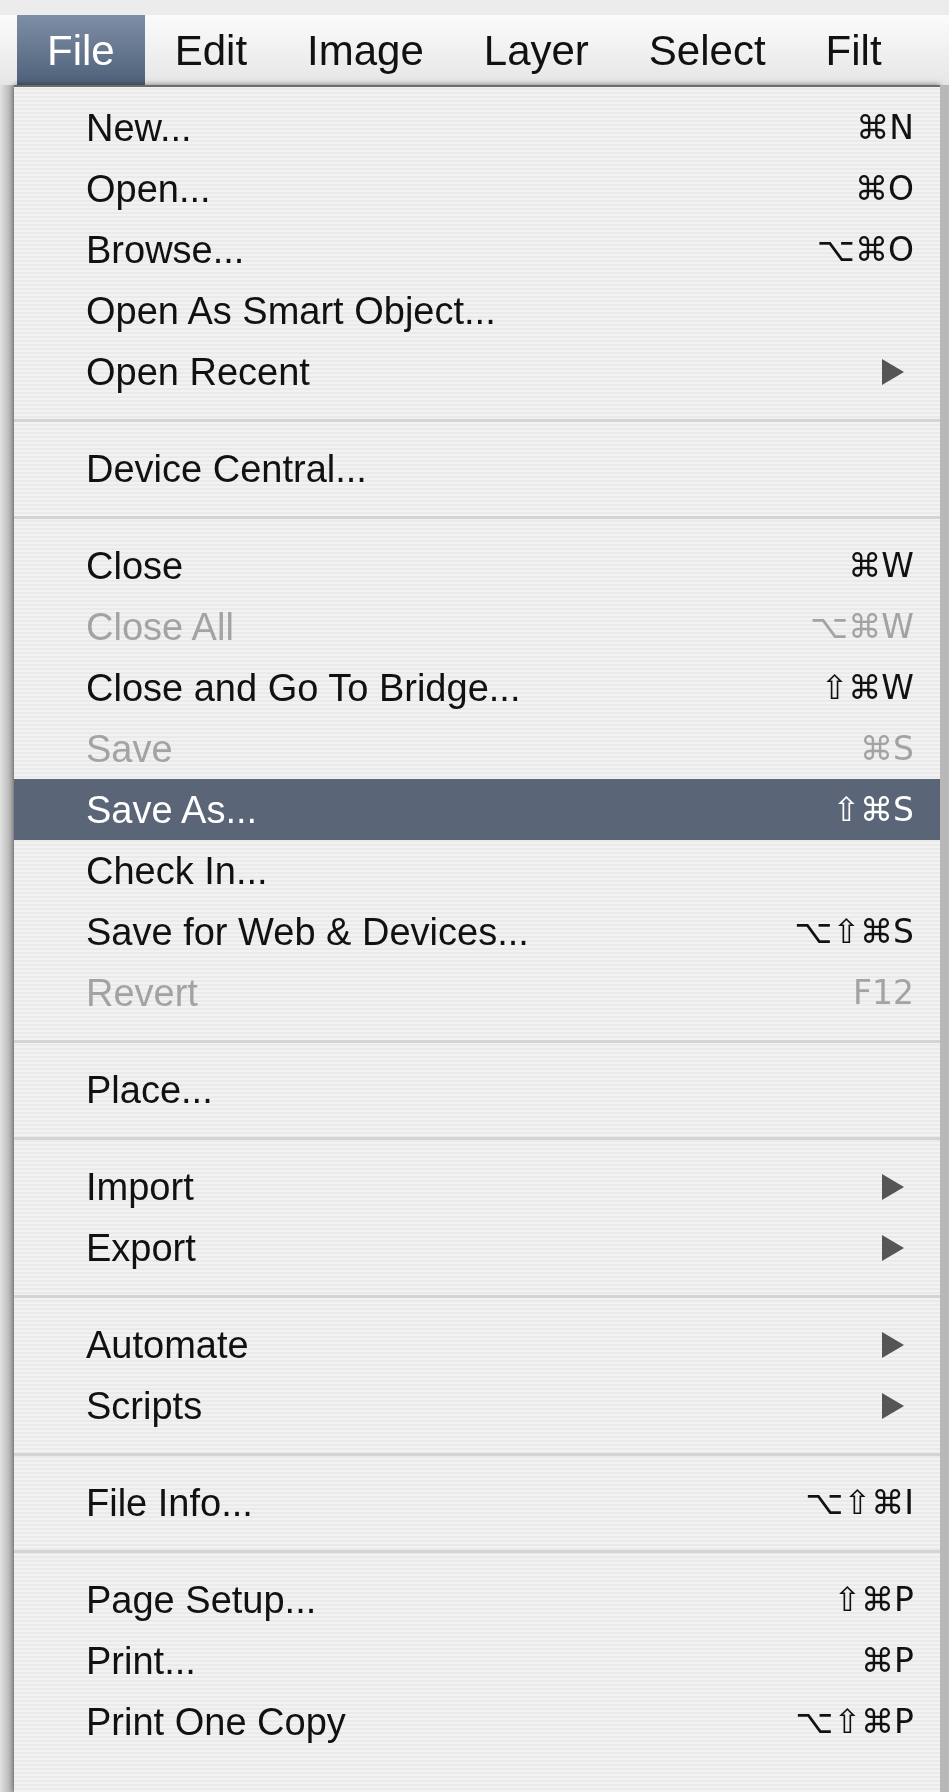 The width and height of the screenshot is (949, 1792). I want to click on menu-bar-item: Image, so click(365, 50).